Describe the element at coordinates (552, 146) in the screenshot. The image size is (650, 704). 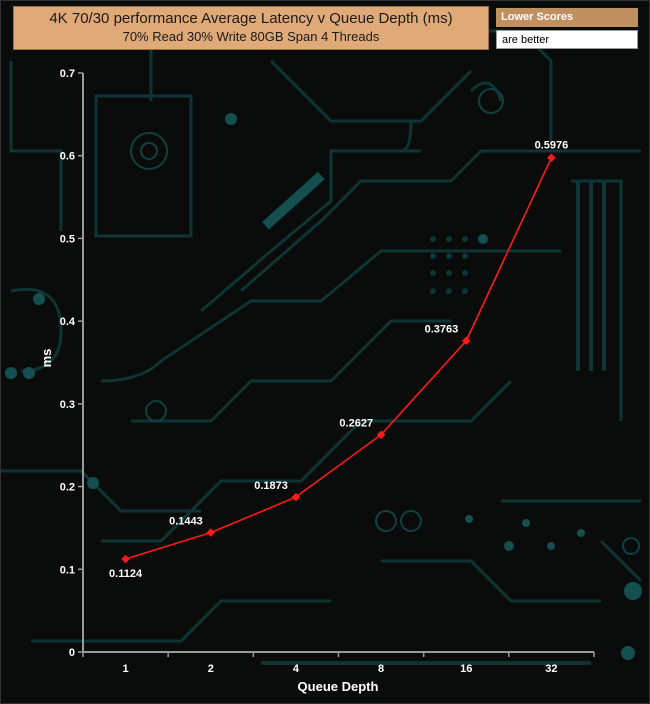
I see `data-label: 0.5976` at that location.